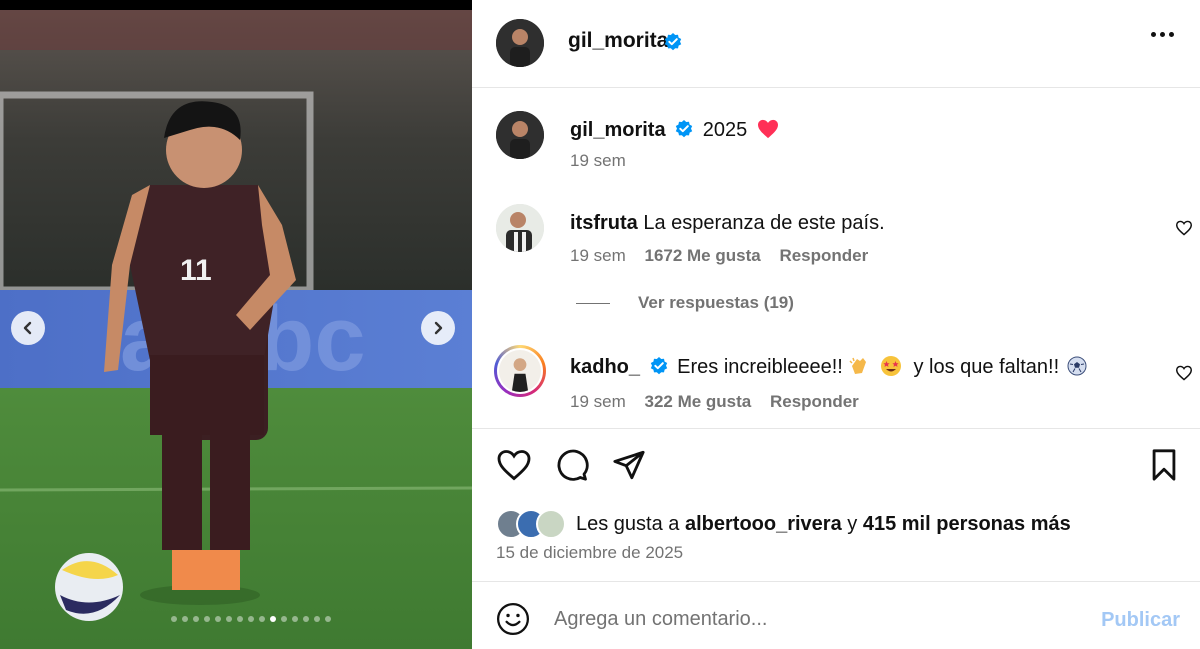 The width and height of the screenshot is (1200, 649). Describe the element at coordinates (520, 135) in the screenshot. I see `caption-author-avatar` at that location.